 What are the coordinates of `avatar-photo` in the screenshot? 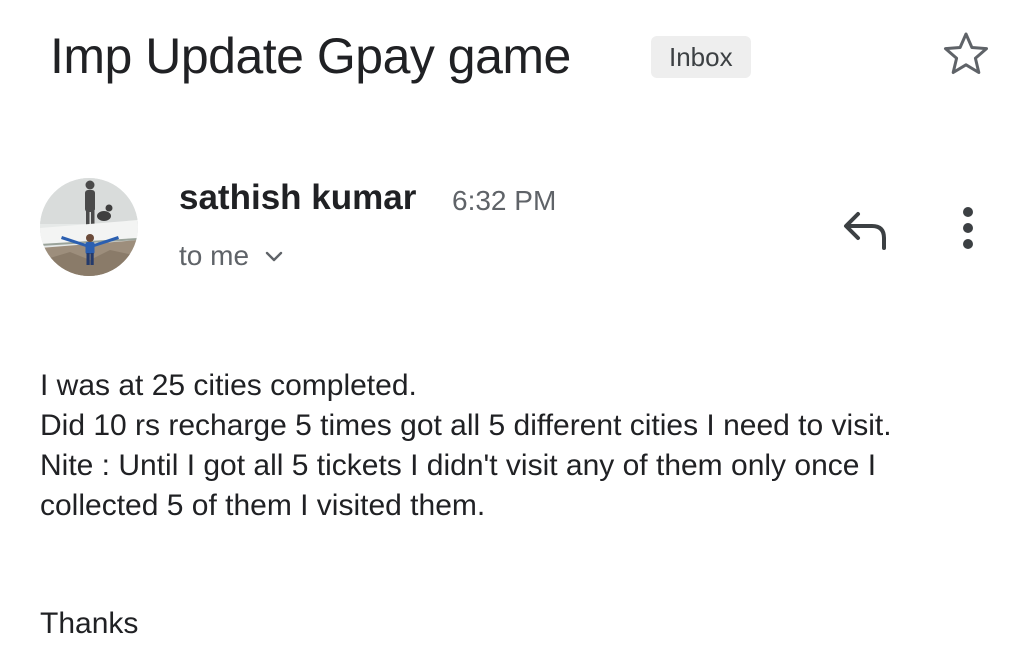 It's located at (89, 227).